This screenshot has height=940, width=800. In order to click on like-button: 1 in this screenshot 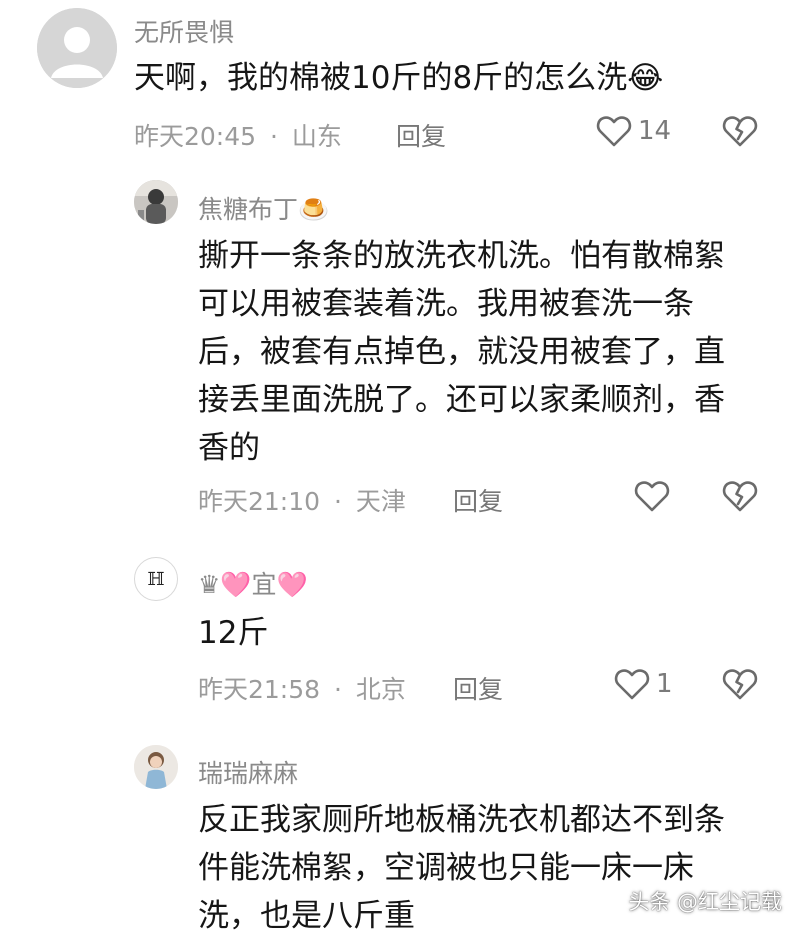, I will do `click(643, 684)`.